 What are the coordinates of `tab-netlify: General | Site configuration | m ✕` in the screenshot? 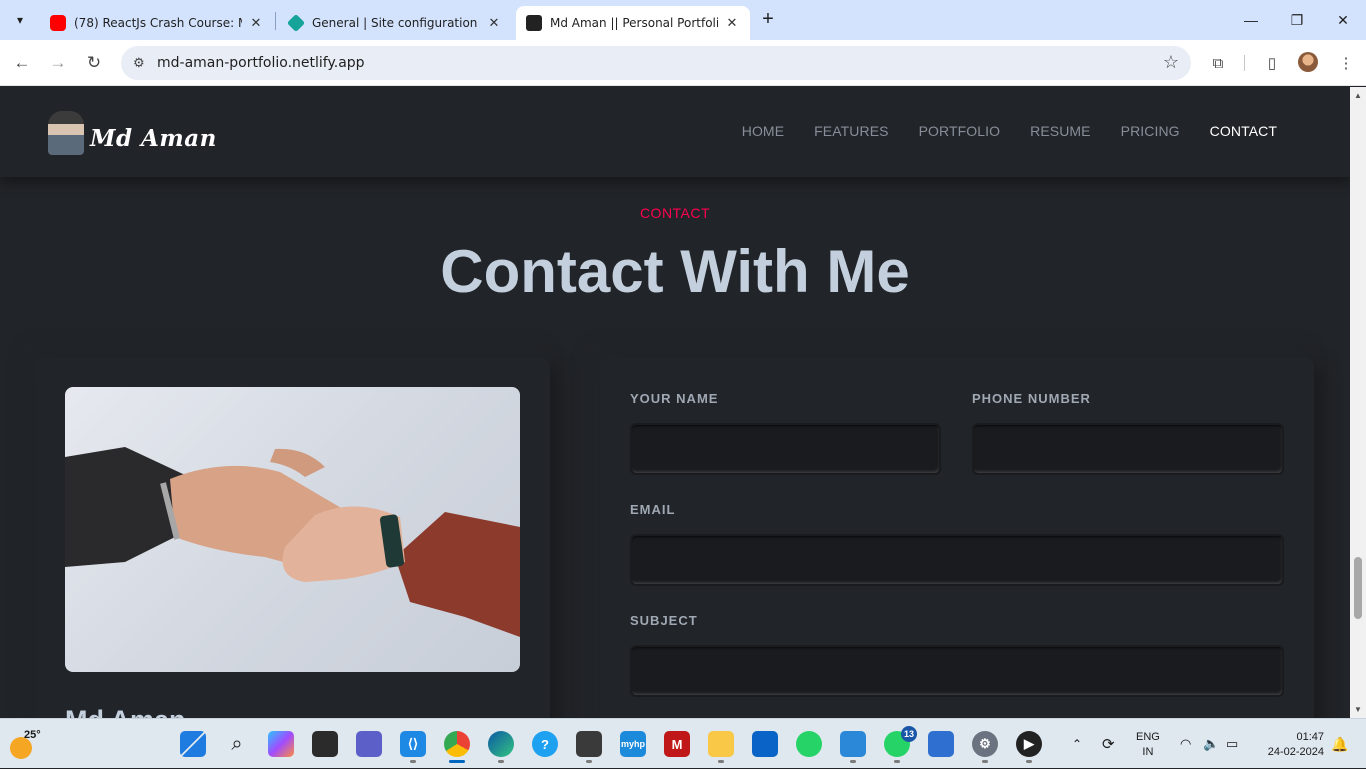 It's located at (395, 23).